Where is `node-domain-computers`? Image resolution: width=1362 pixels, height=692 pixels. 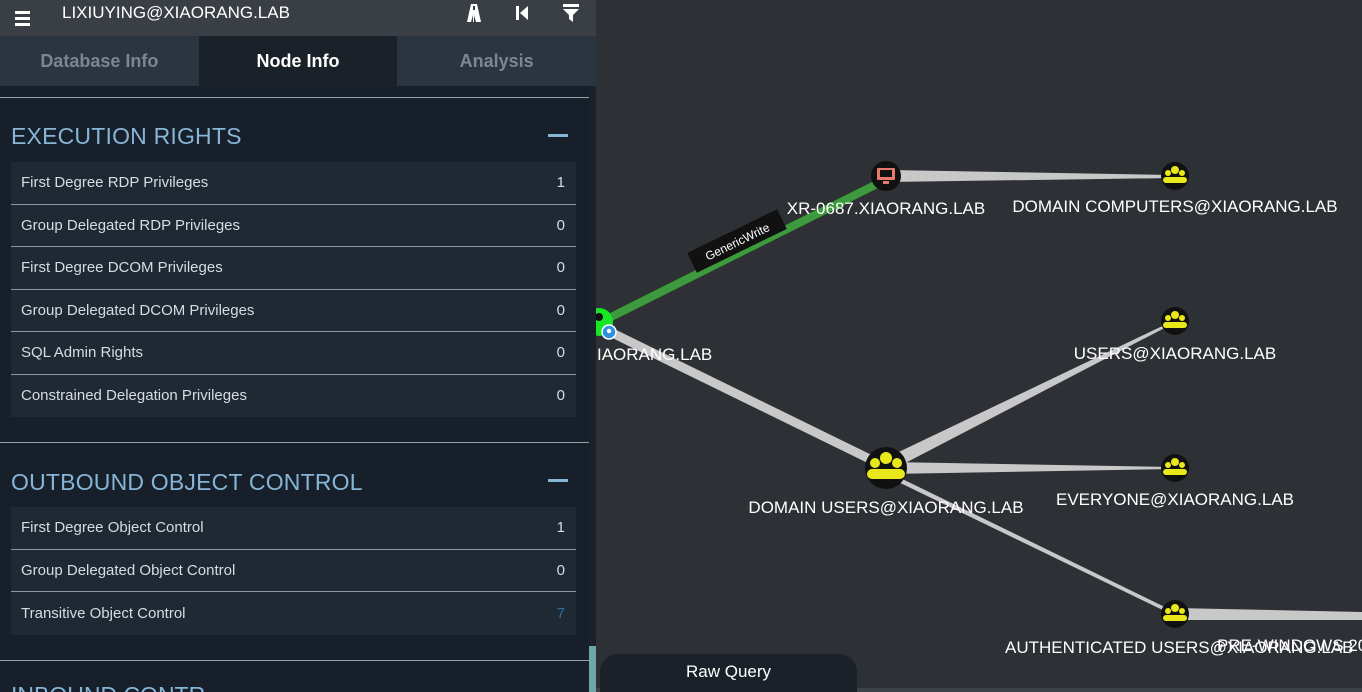 node-domain-computers is located at coordinates (1175, 176).